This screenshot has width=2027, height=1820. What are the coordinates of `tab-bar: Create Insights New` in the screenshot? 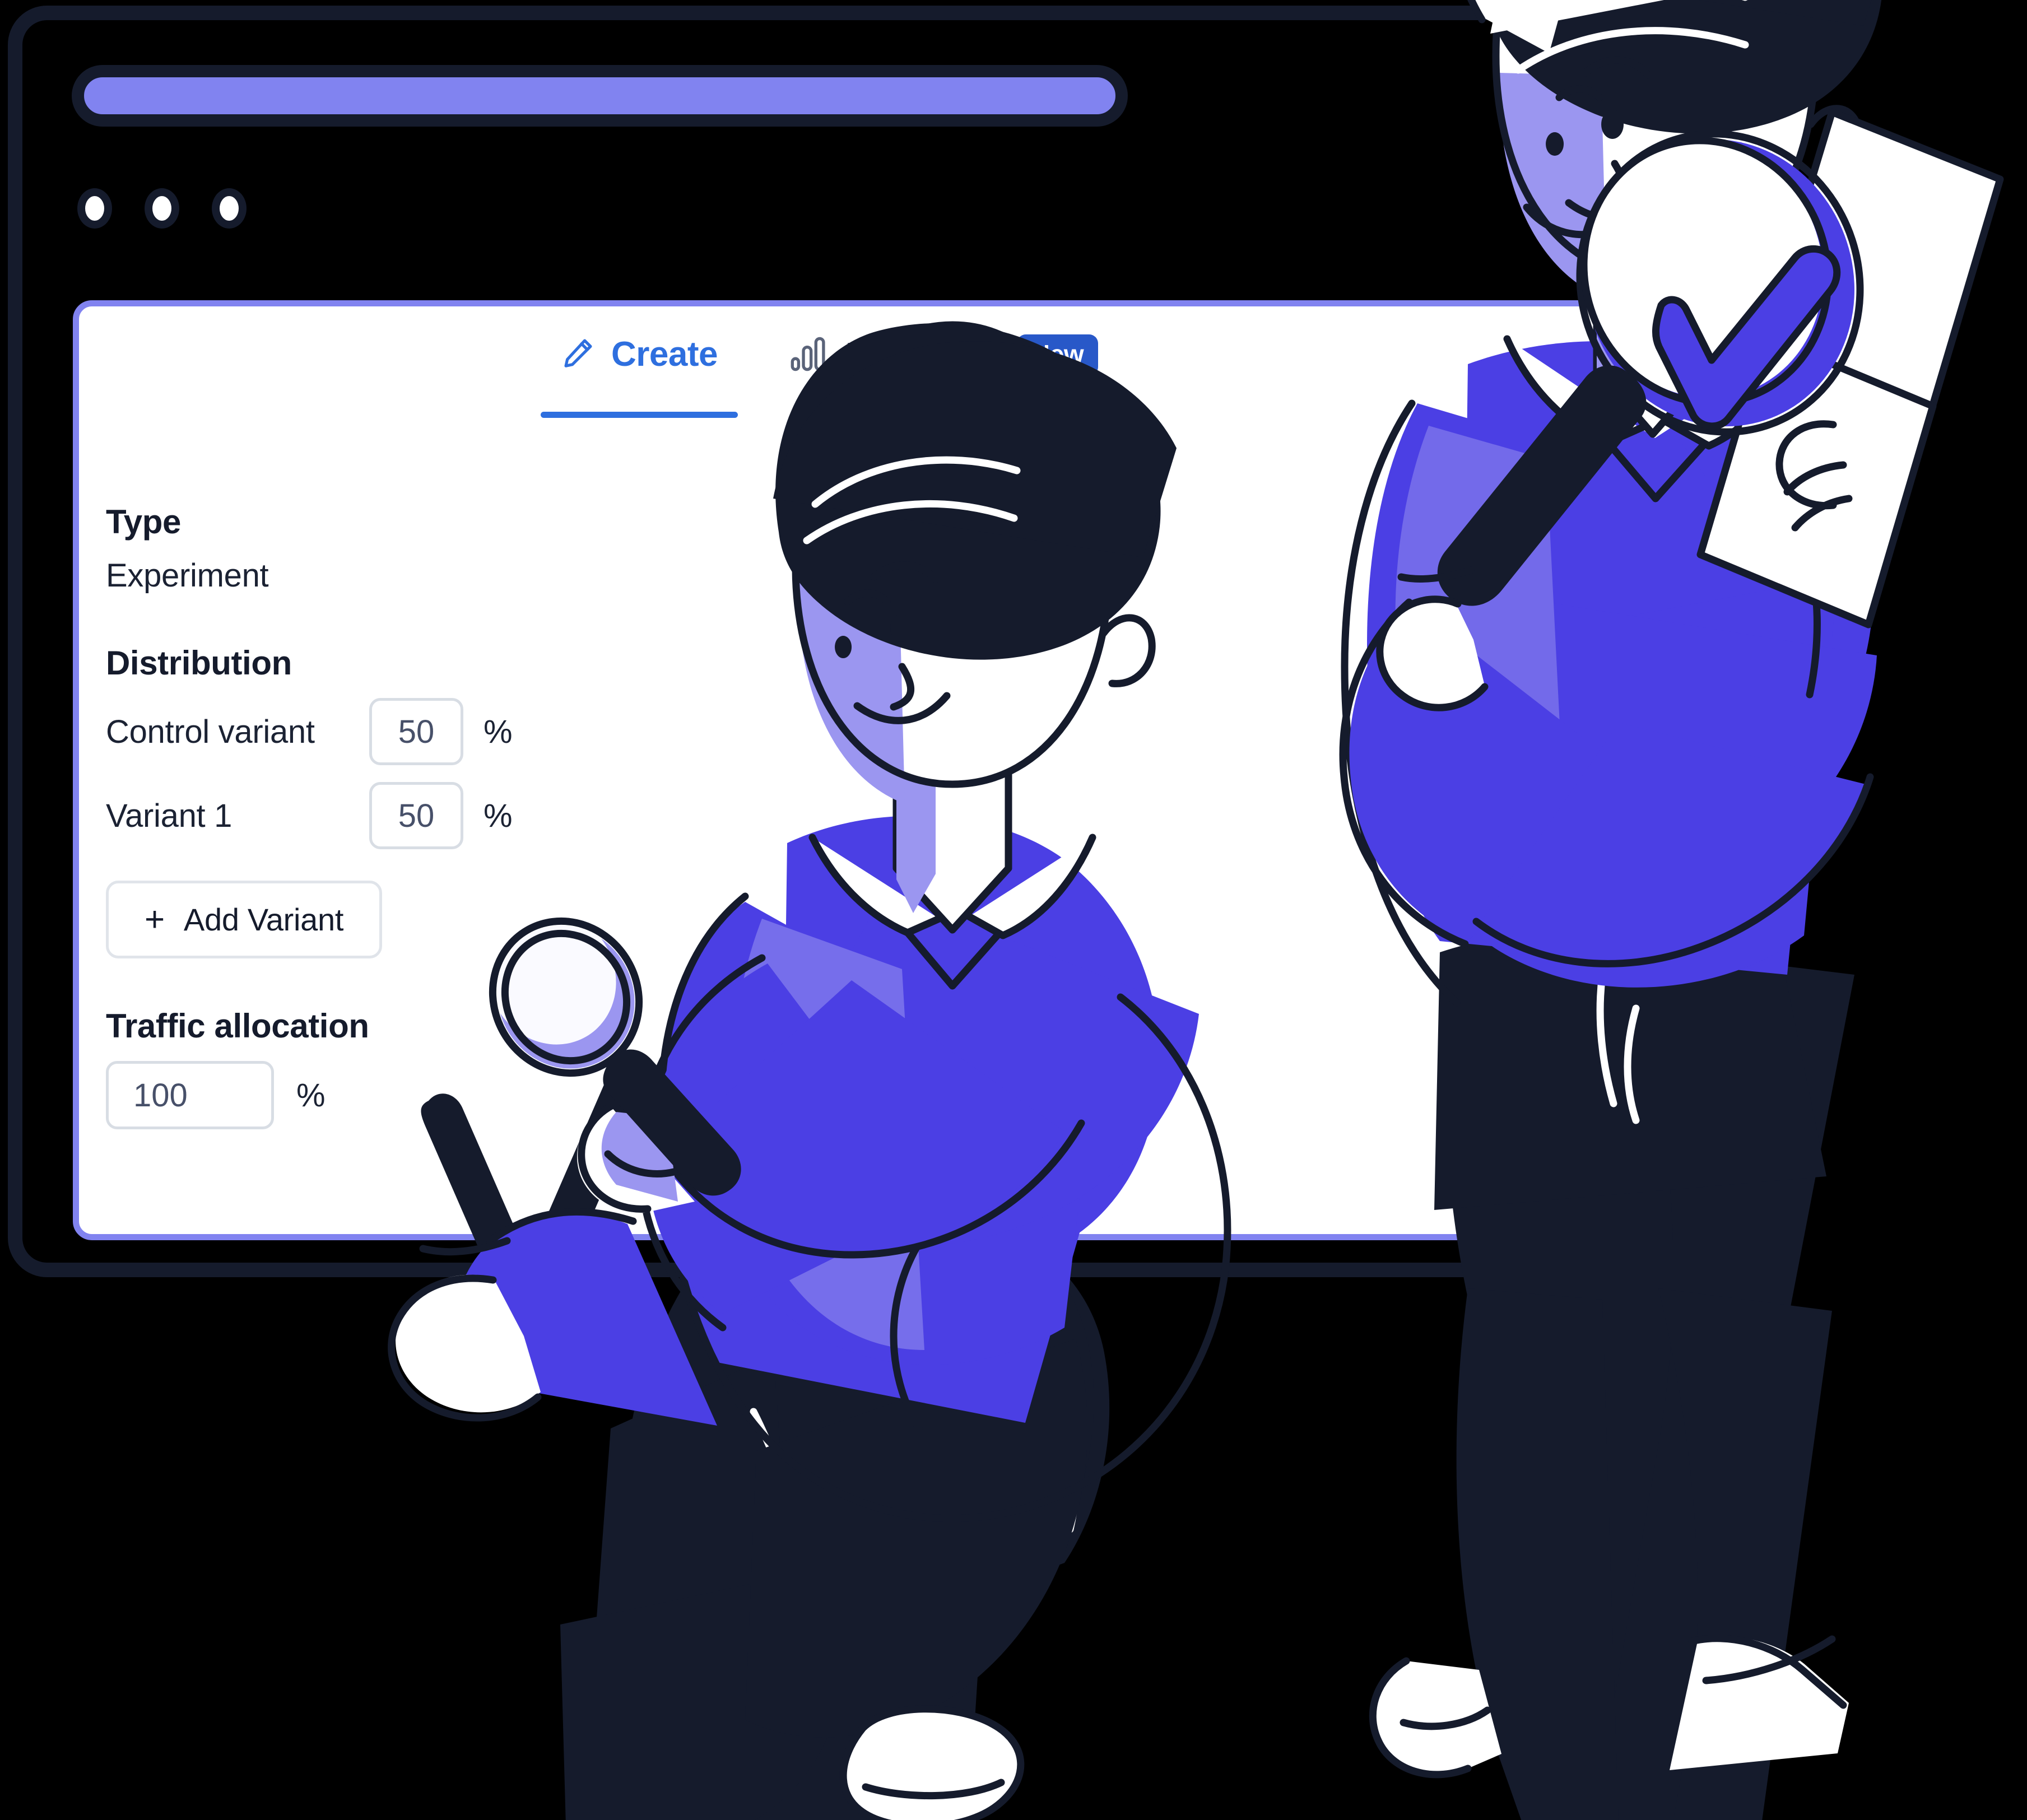 It's located at (820, 376).